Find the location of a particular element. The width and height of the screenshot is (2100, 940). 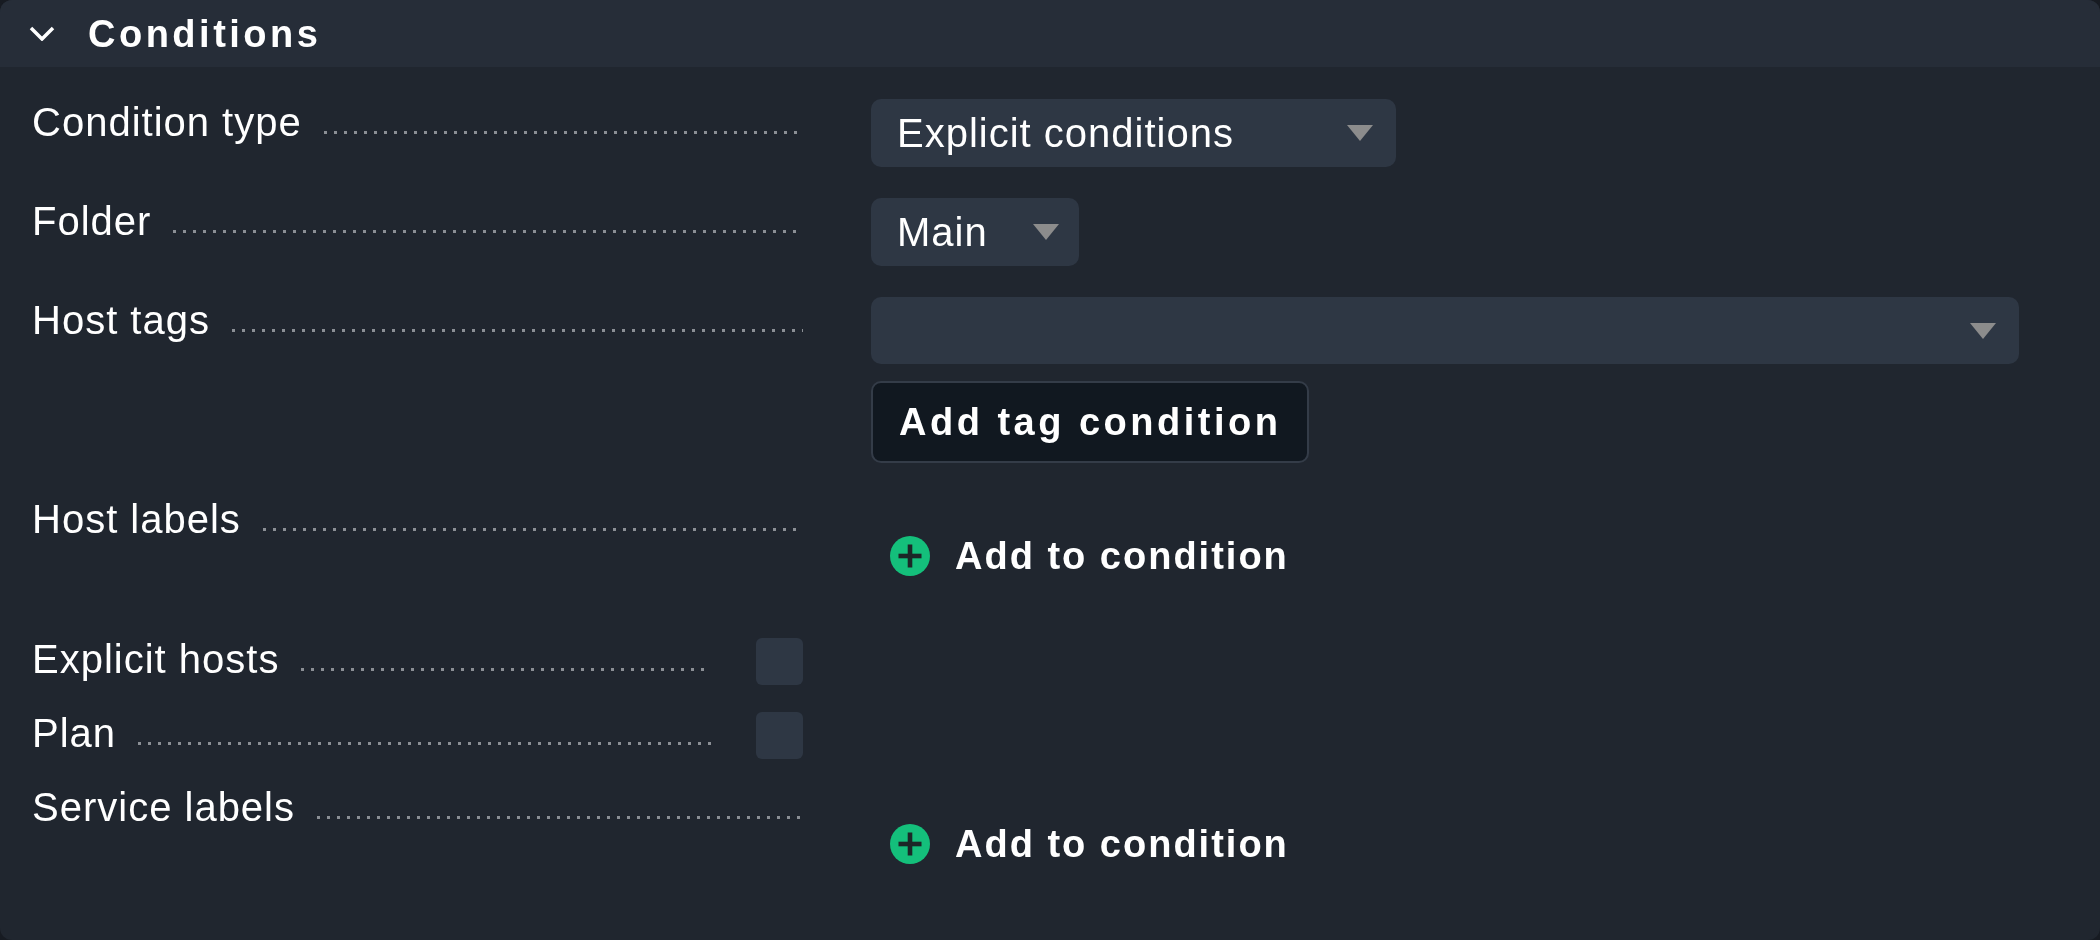

select-dropdown is located at coordinates (1445, 330).